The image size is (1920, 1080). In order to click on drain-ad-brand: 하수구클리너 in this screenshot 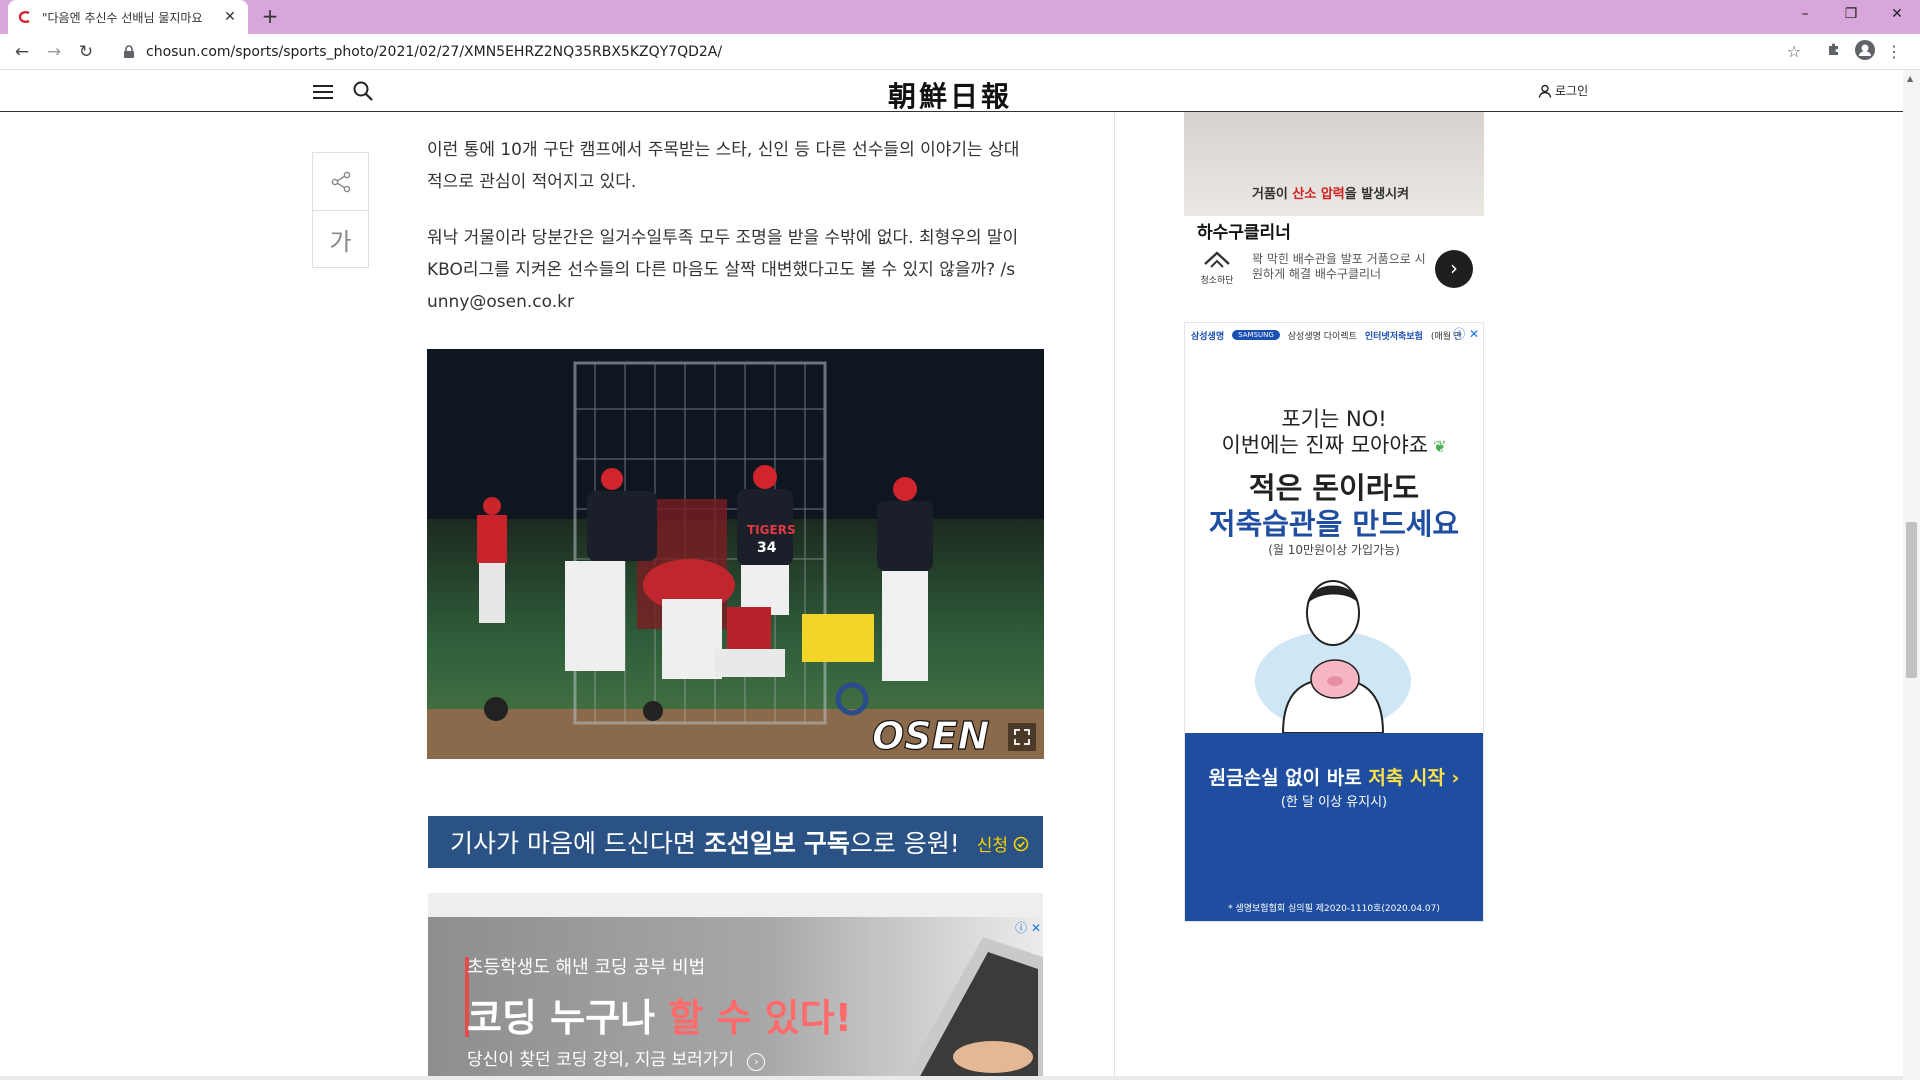, I will do `click(1244, 233)`.